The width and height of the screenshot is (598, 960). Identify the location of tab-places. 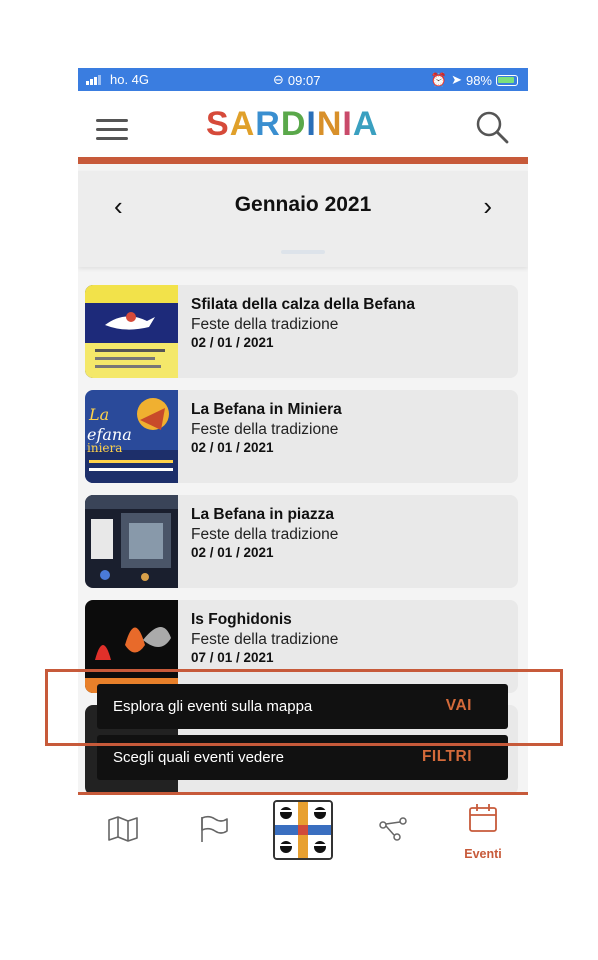
(213, 831).